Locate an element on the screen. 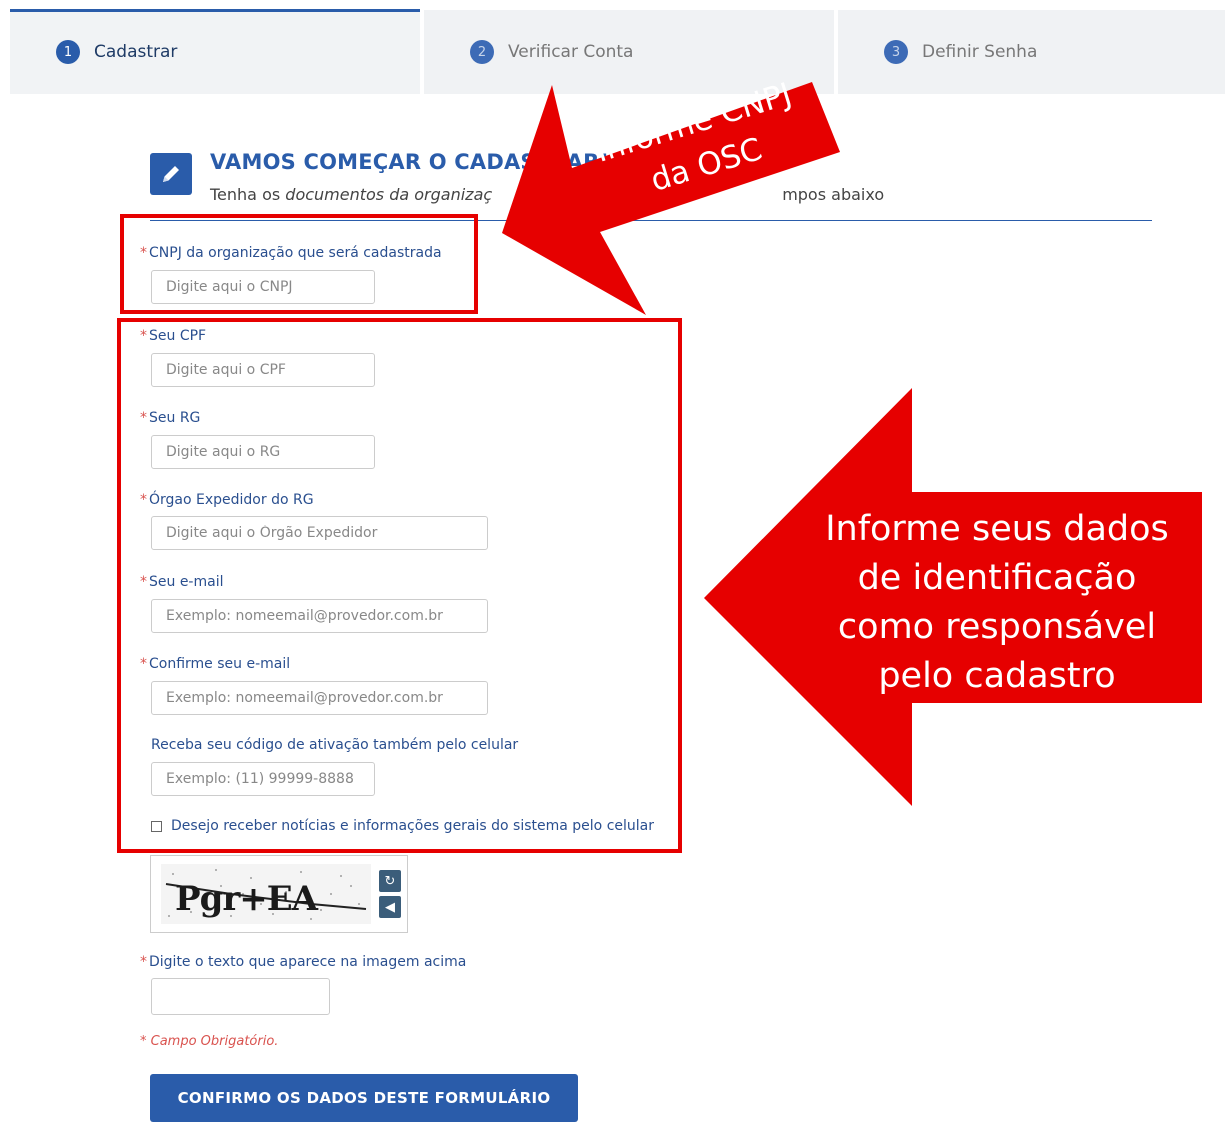 Image resolution: width=1225 pixels, height=1122 pixels. subtitle-prefix: Tenha os is located at coordinates (248, 194).